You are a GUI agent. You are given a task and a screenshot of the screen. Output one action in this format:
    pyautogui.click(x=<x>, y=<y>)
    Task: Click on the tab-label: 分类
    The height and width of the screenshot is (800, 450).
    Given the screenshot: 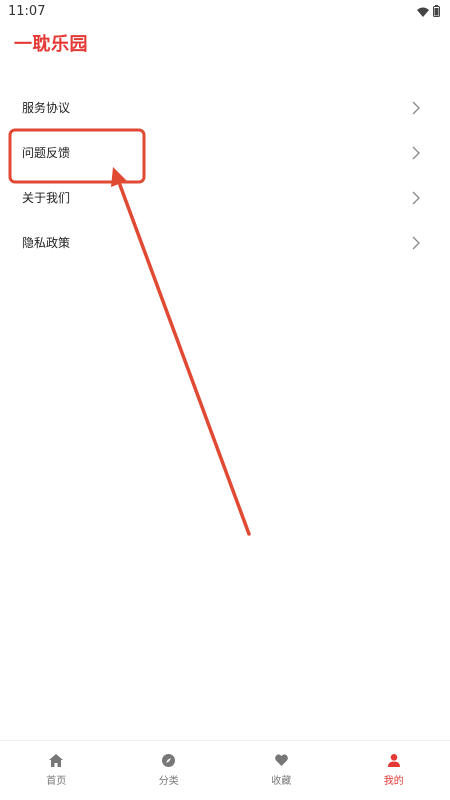 What is the action you would take?
    pyautogui.click(x=168, y=781)
    